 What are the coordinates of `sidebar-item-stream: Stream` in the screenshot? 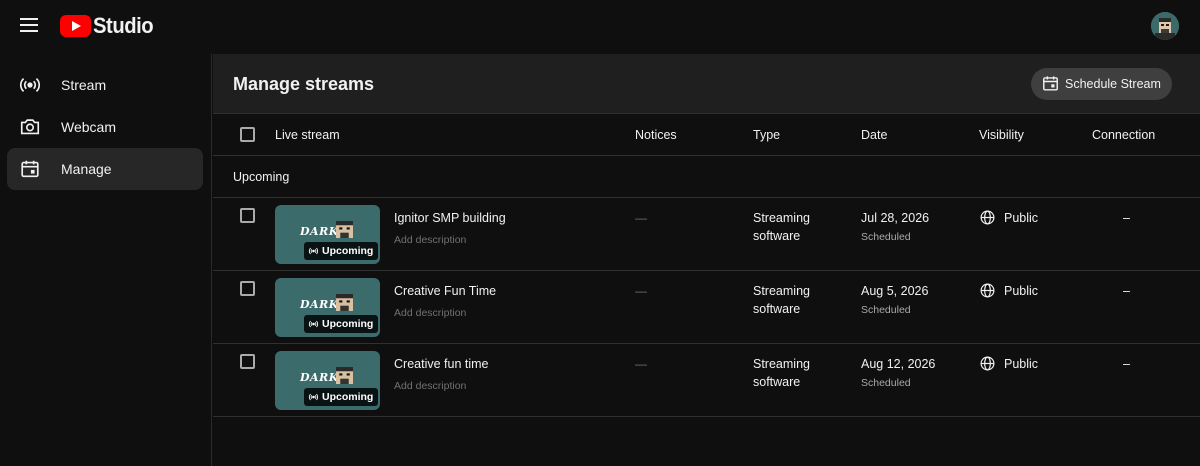 It's located at (105, 85).